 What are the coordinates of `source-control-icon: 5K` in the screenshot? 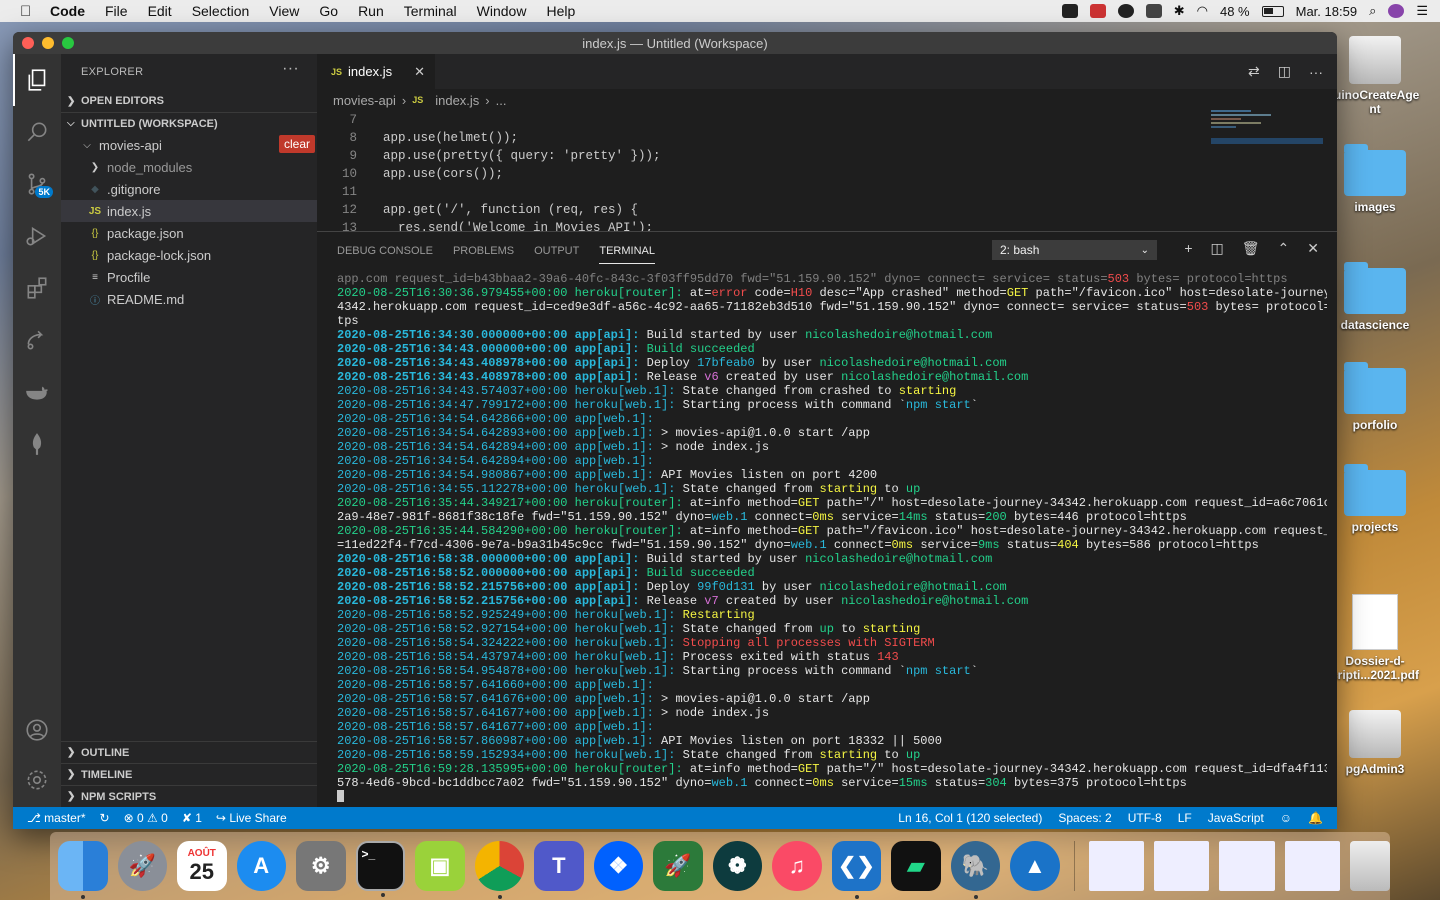 It's located at (37, 184).